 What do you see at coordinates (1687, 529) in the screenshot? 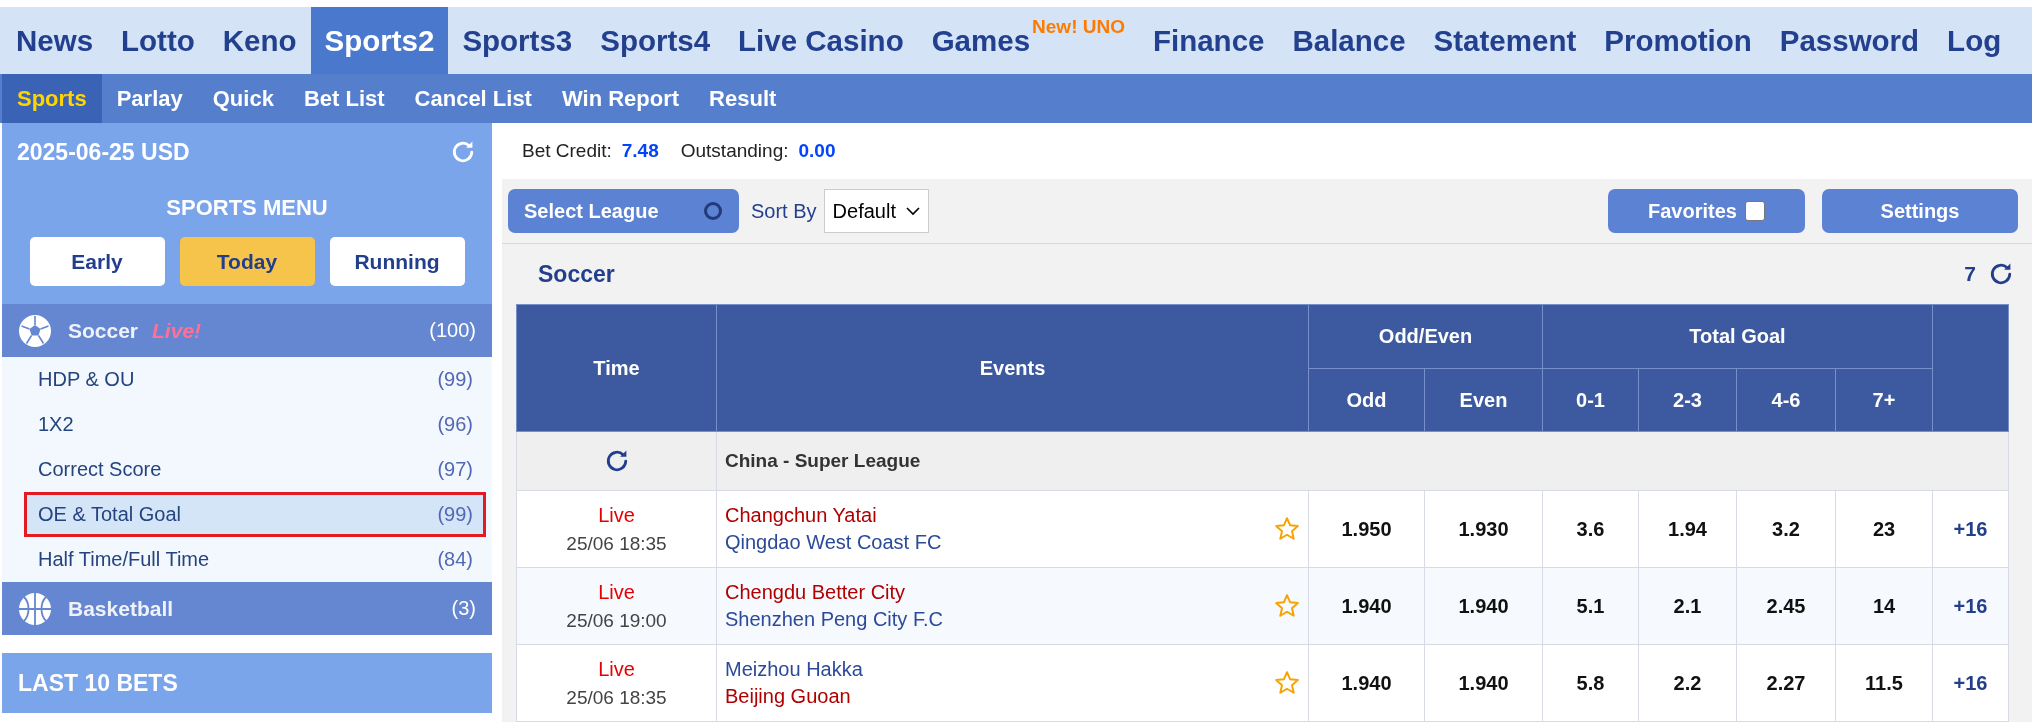
I see `odds-cell: 1.94` at bounding box center [1687, 529].